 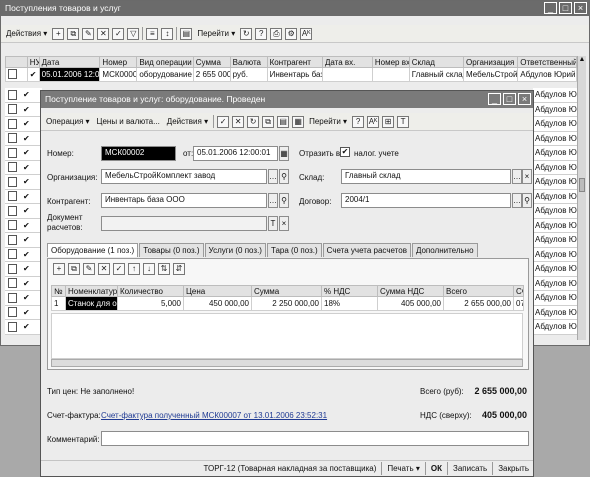 What do you see at coordinates (283, 121) in the screenshot?
I see `movements-icon: ▤` at bounding box center [283, 121].